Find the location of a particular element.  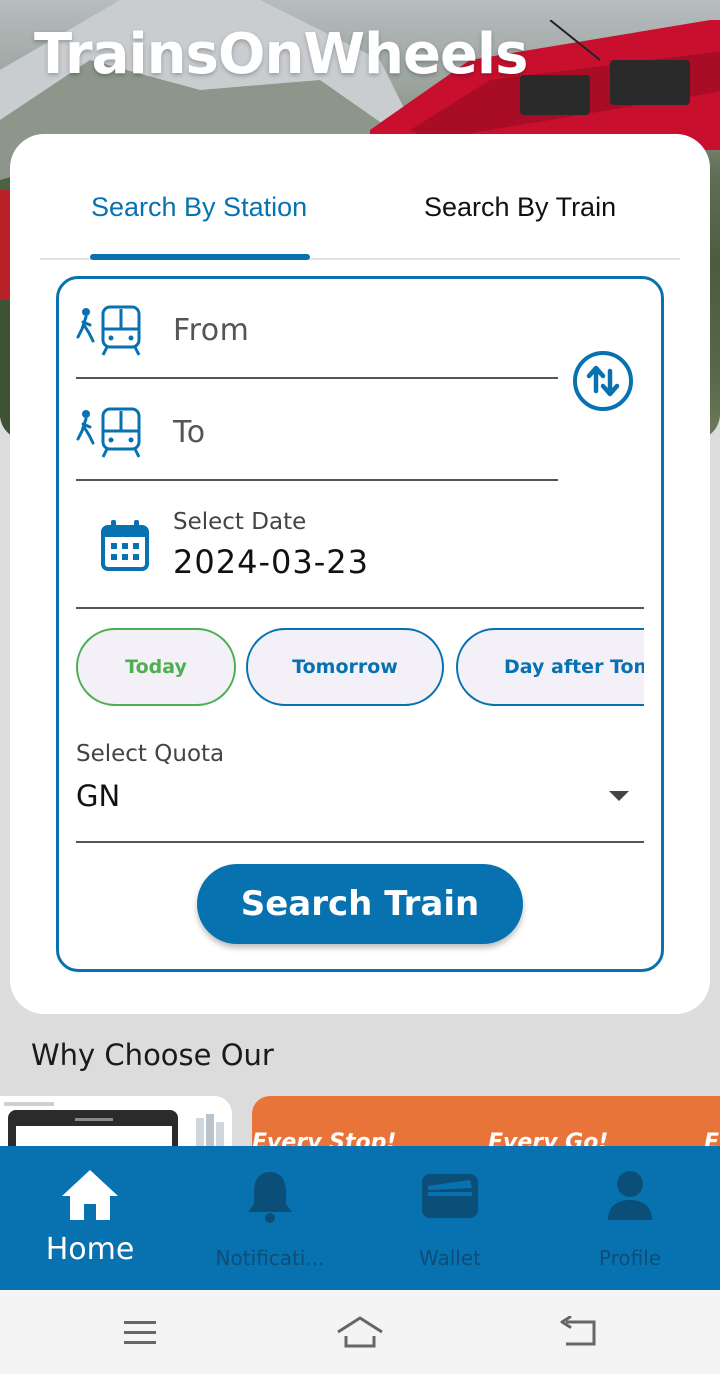

nav-wallet-label: Wallet is located at coordinates (449, 1258).